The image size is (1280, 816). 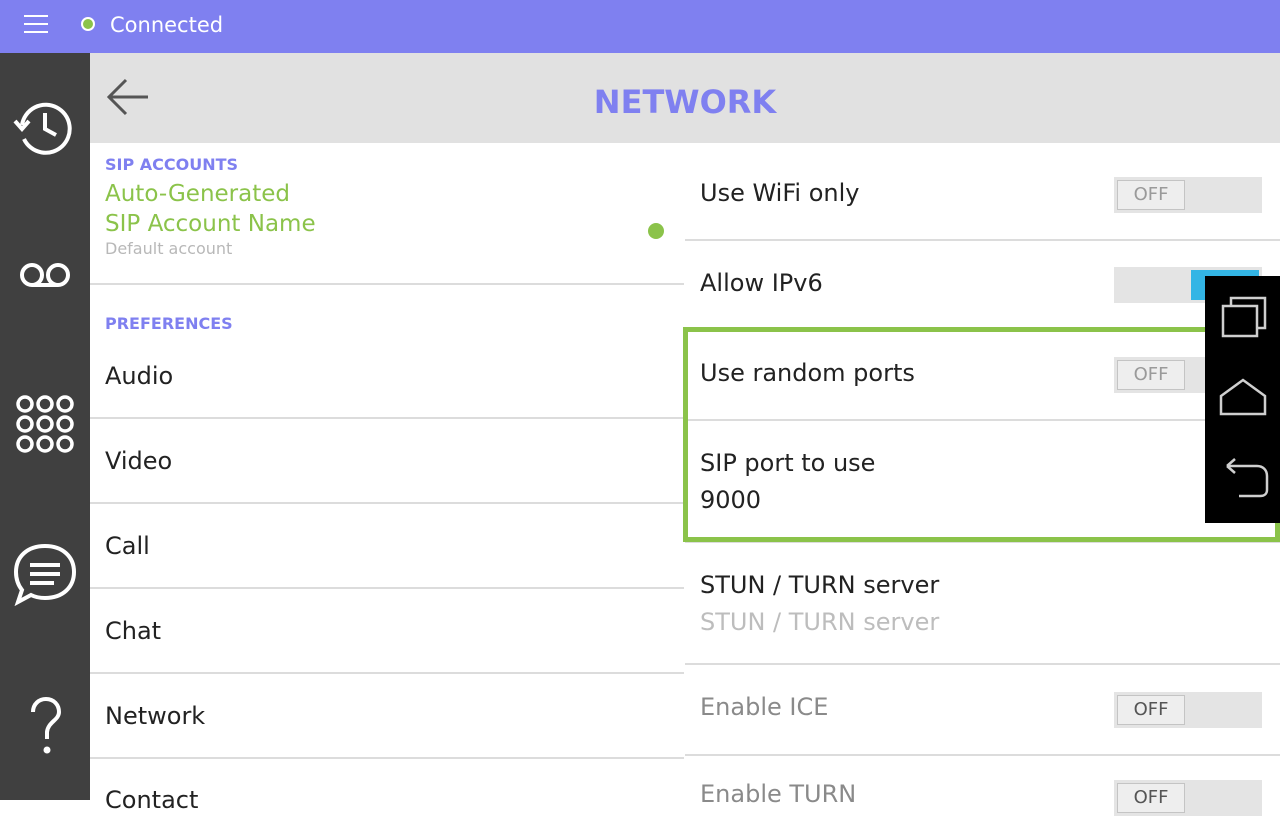 What do you see at coordinates (167, 25) in the screenshot?
I see `connection-status-text: Connected` at bounding box center [167, 25].